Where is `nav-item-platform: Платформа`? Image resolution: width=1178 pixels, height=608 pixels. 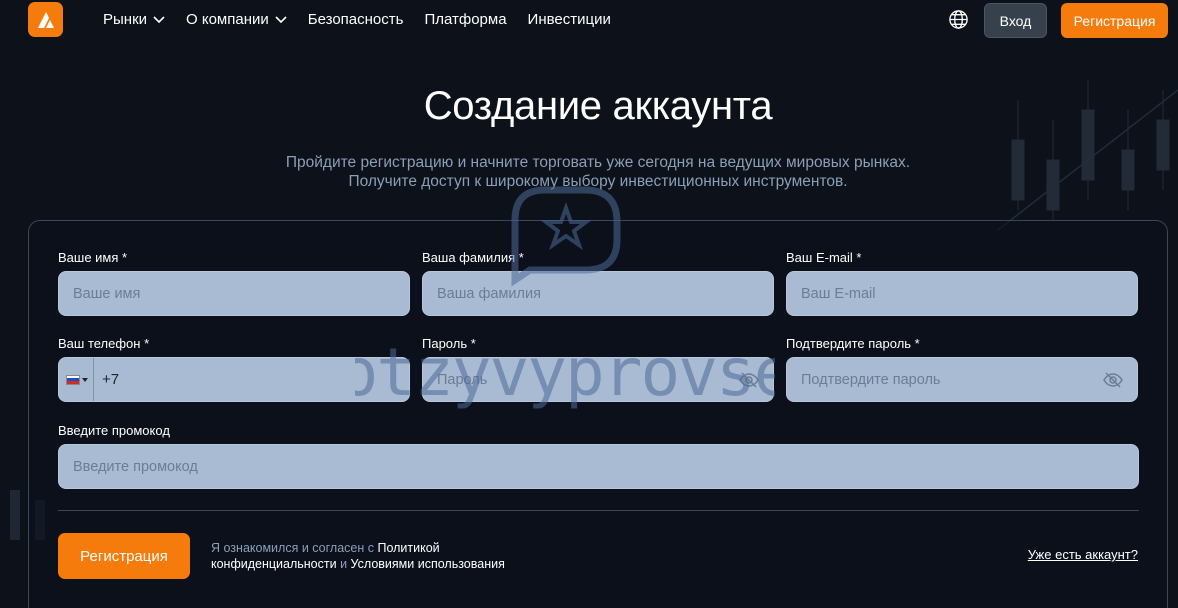
nav-item-platform: Платформа is located at coordinates (465, 19).